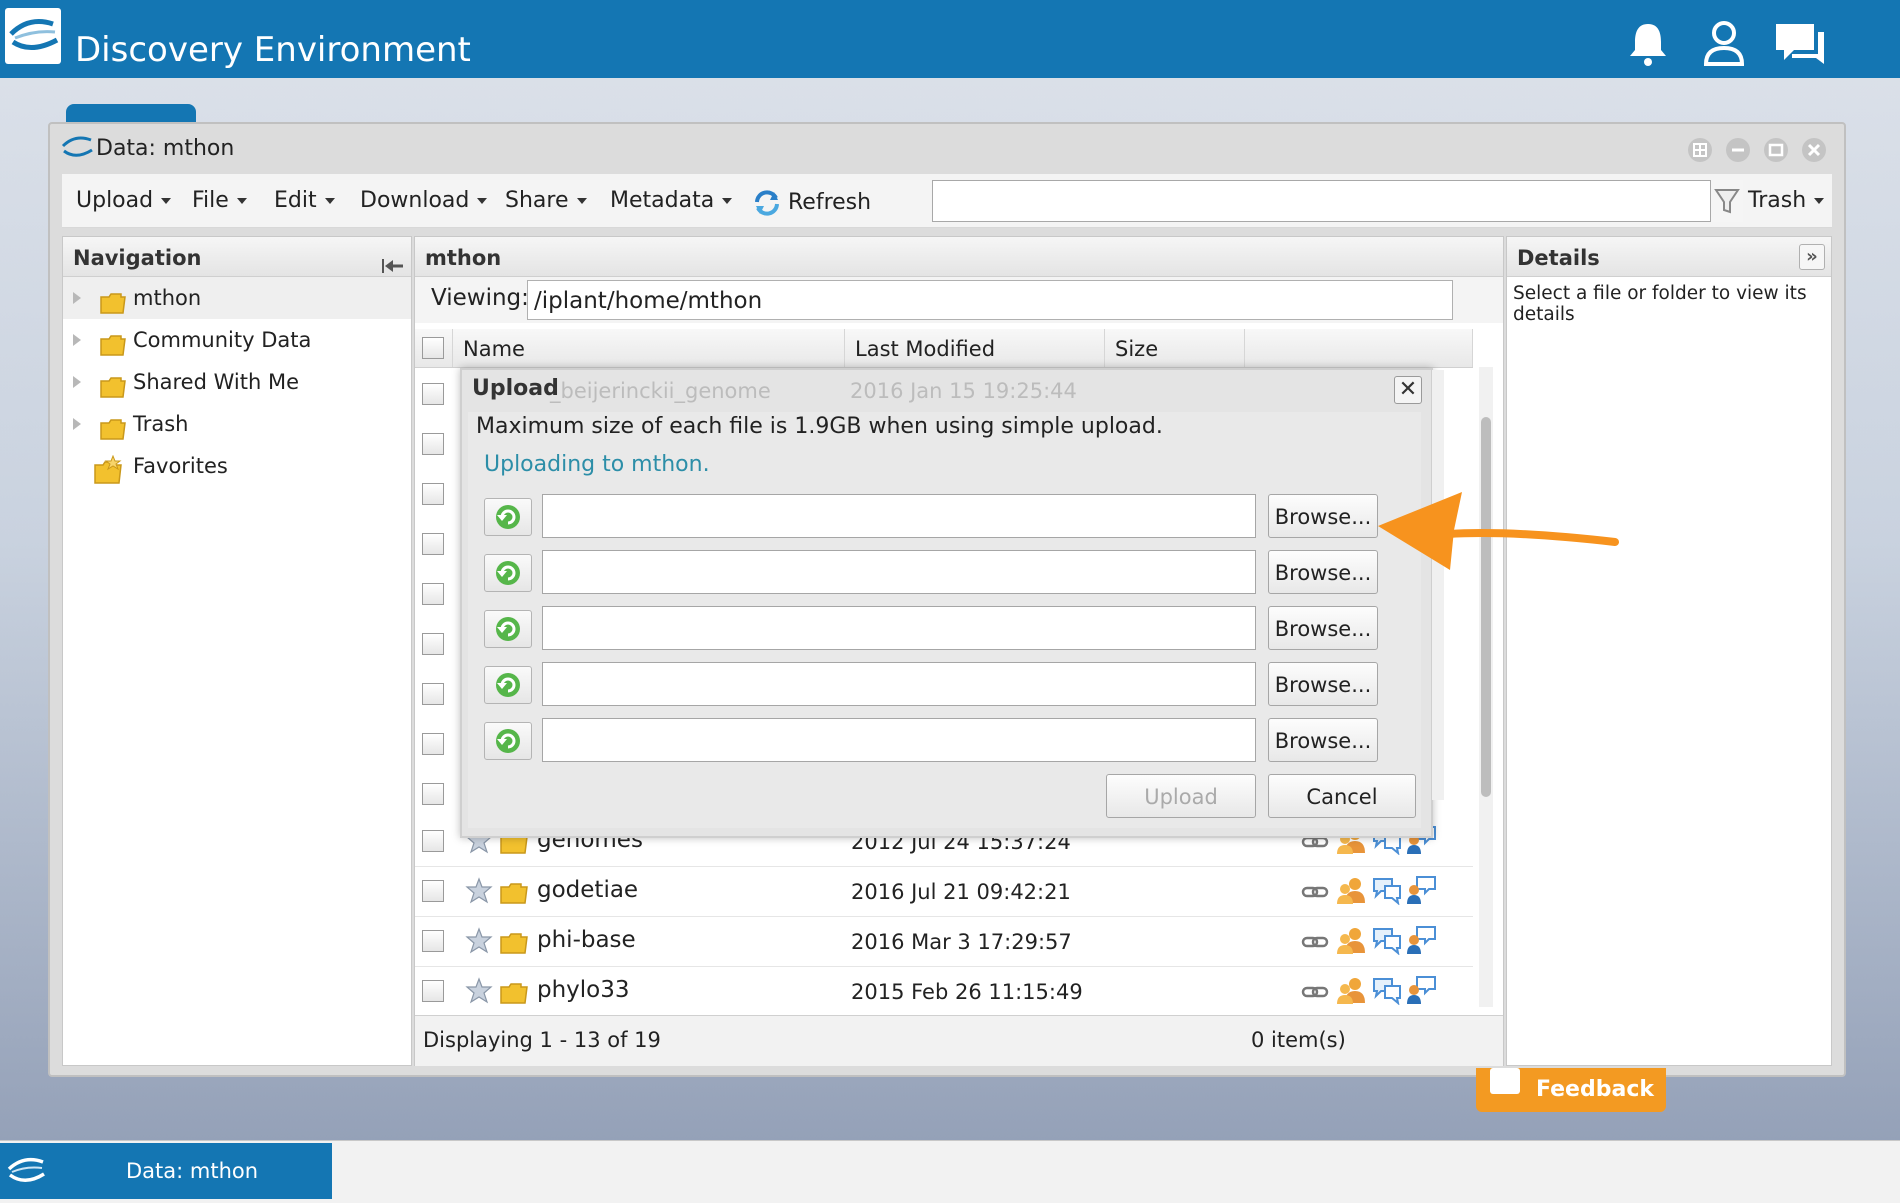 The image size is (1900, 1203). Describe the element at coordinates (944, 992) in the screenshot. I see `table-row: phylo33 2015 Feb 26 11:15:49` at that location.